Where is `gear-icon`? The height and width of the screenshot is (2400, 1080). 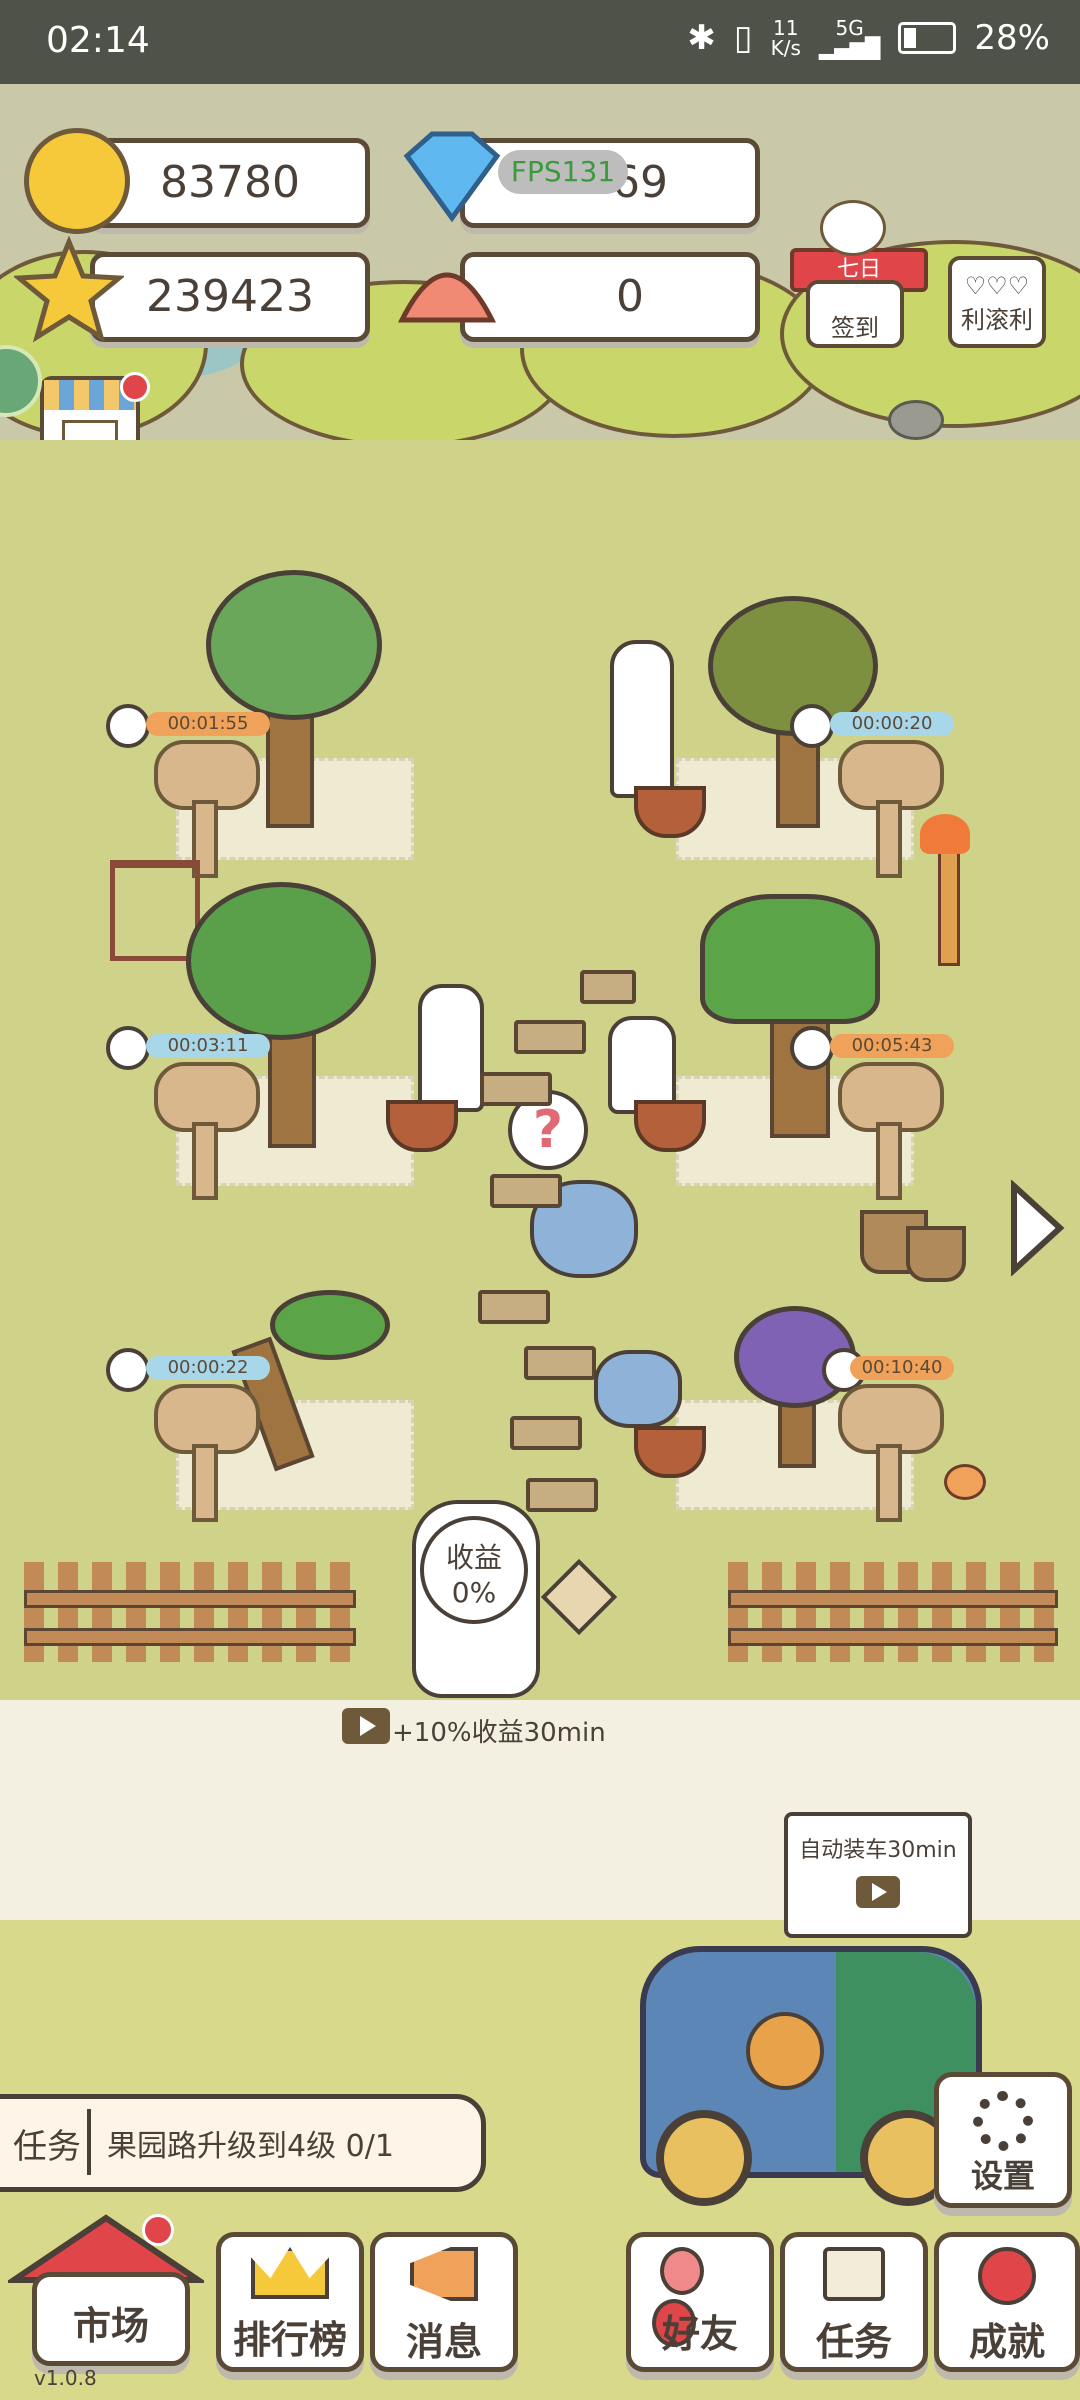
gear-icon is located at coordinates (1003, 2121).